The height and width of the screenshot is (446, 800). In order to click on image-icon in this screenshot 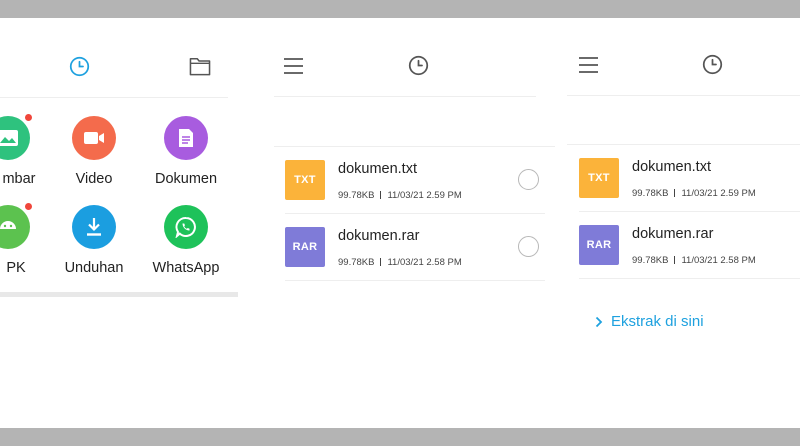, I will do `click(16, 136)`.